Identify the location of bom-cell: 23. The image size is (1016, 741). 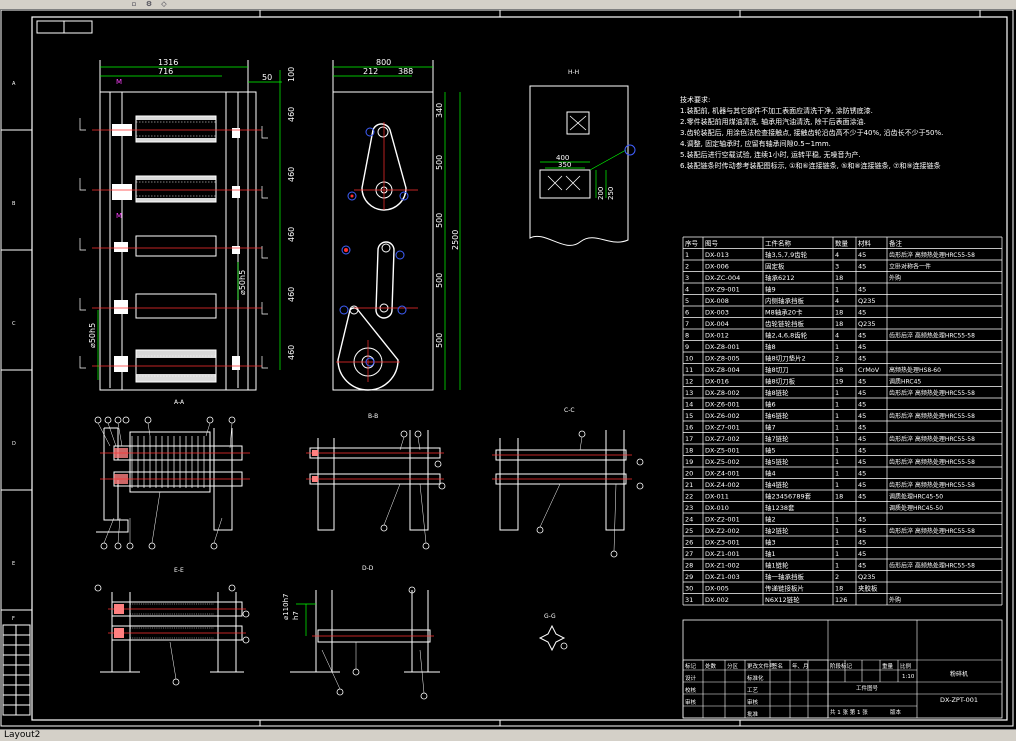
(689, 508).